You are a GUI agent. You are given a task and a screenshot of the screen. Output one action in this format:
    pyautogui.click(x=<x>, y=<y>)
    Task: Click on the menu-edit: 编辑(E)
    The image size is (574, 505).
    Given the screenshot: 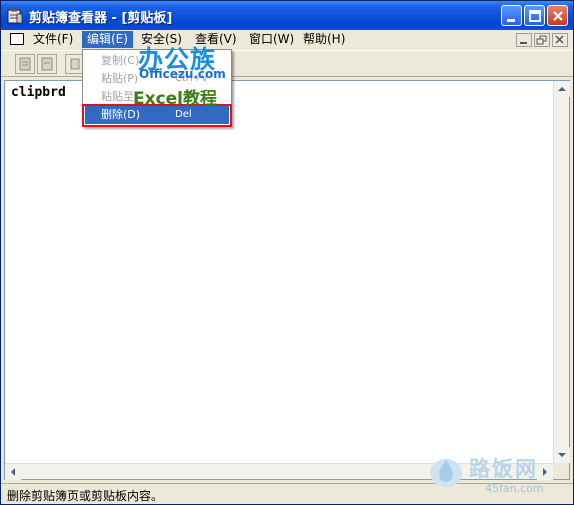 What is the action you would take?
    pyautogui.click(x=107, y=39)
    